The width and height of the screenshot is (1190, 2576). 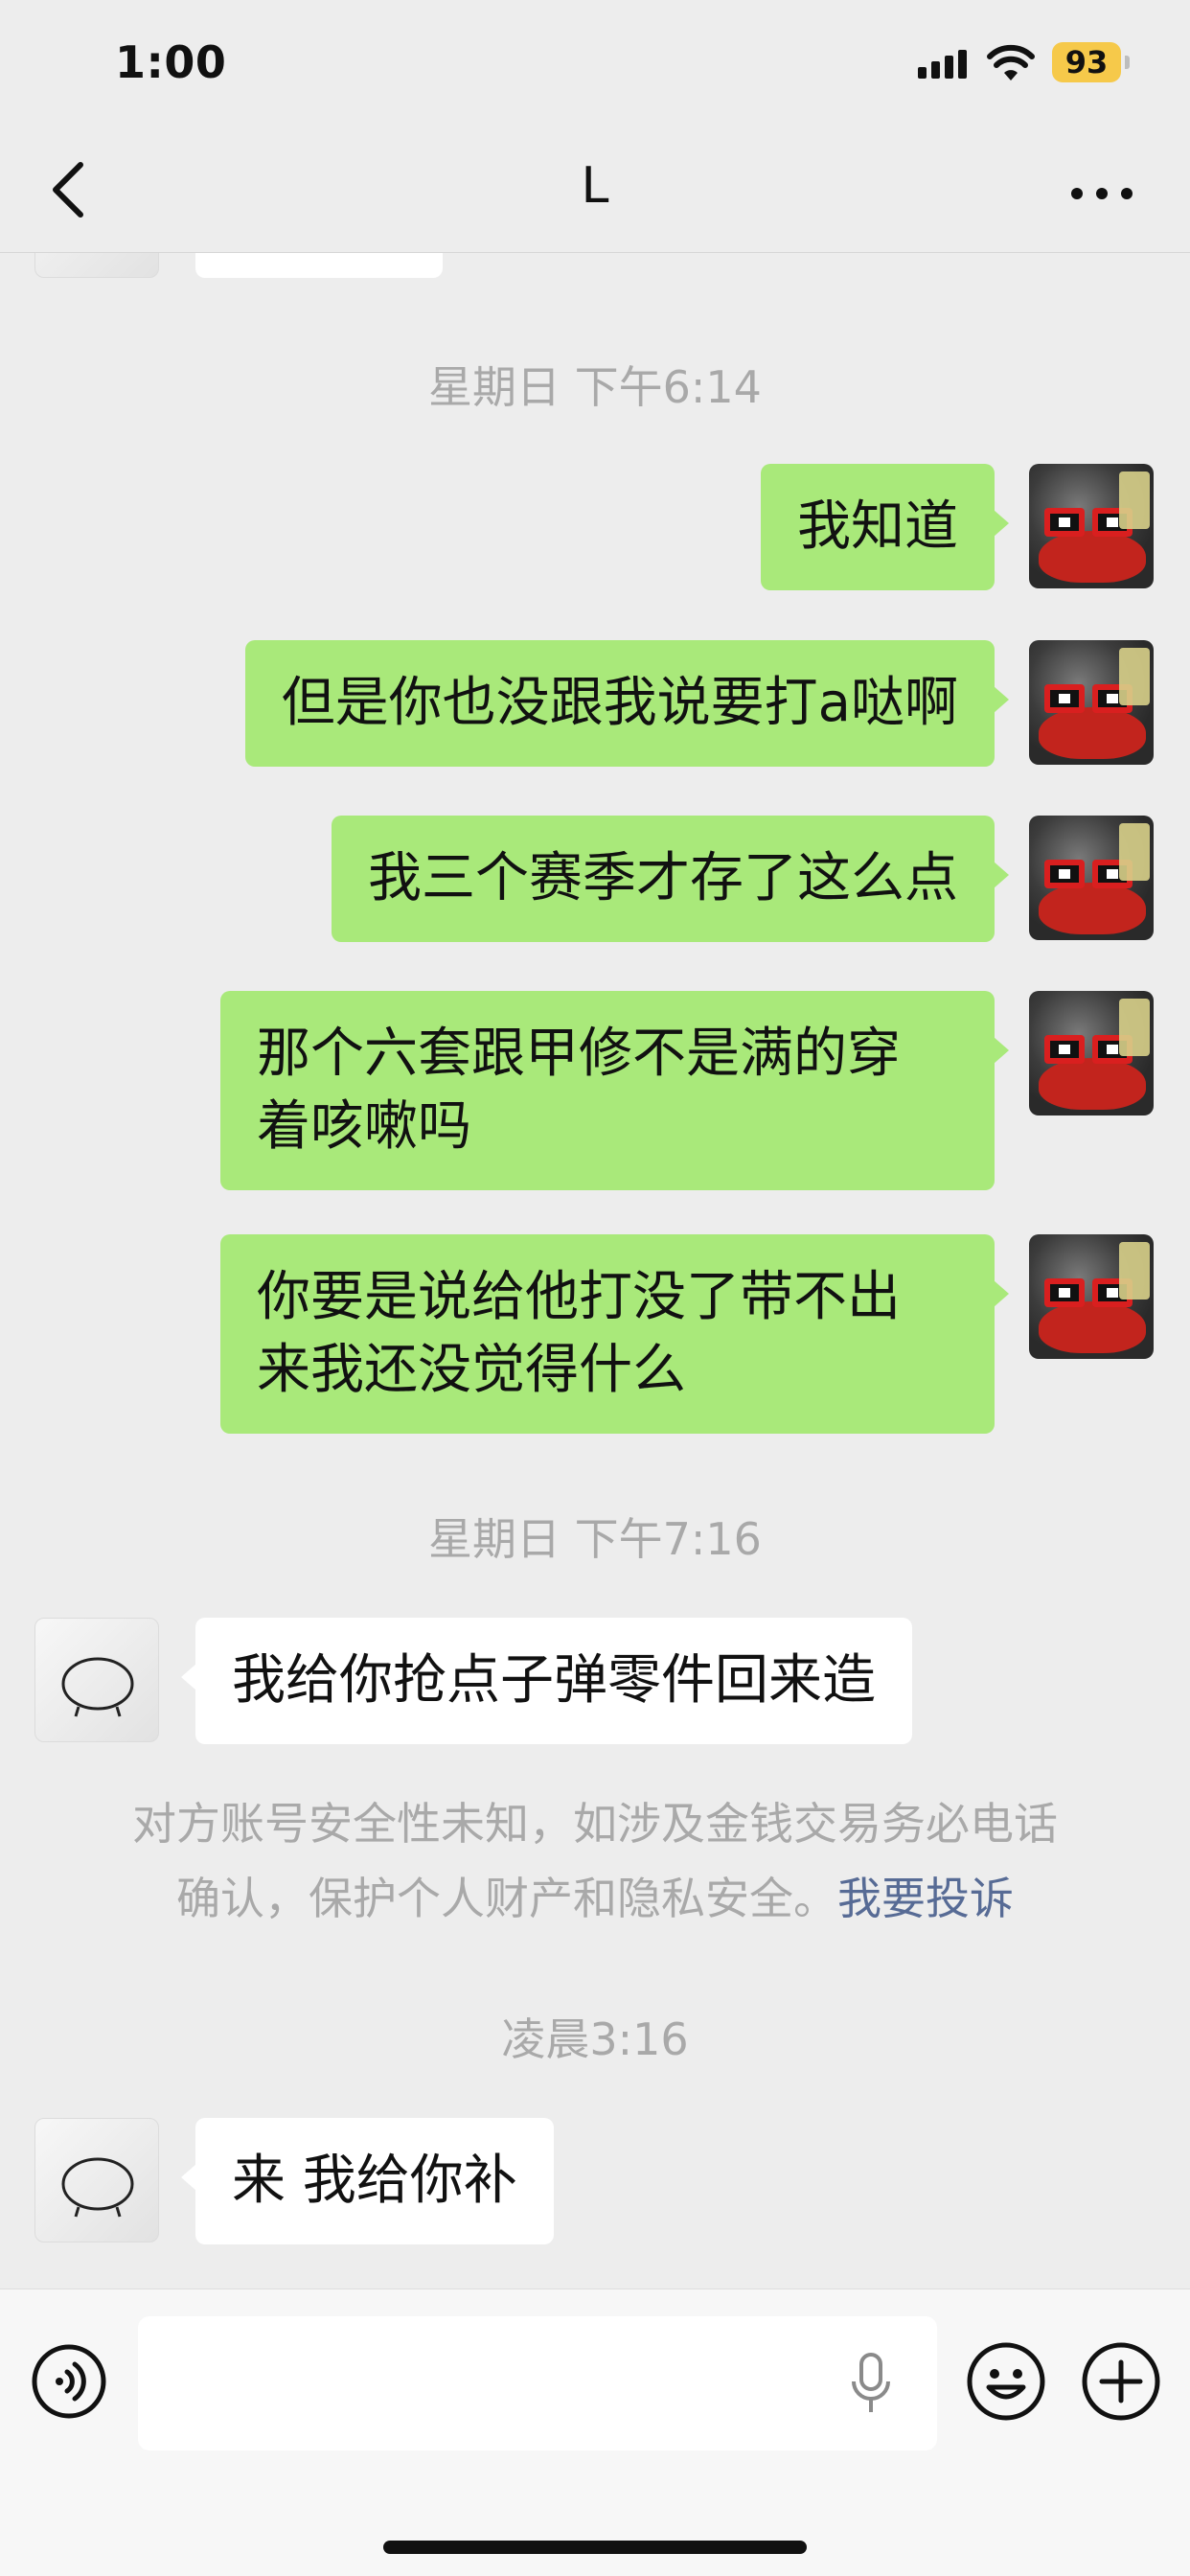 What do you see at coordinates (595, 1824) in the screenshot?
I see `notice-line1: 对方账号安全性未知，如涉及金钱交易务必电话` at bounding box center [595, 1824].